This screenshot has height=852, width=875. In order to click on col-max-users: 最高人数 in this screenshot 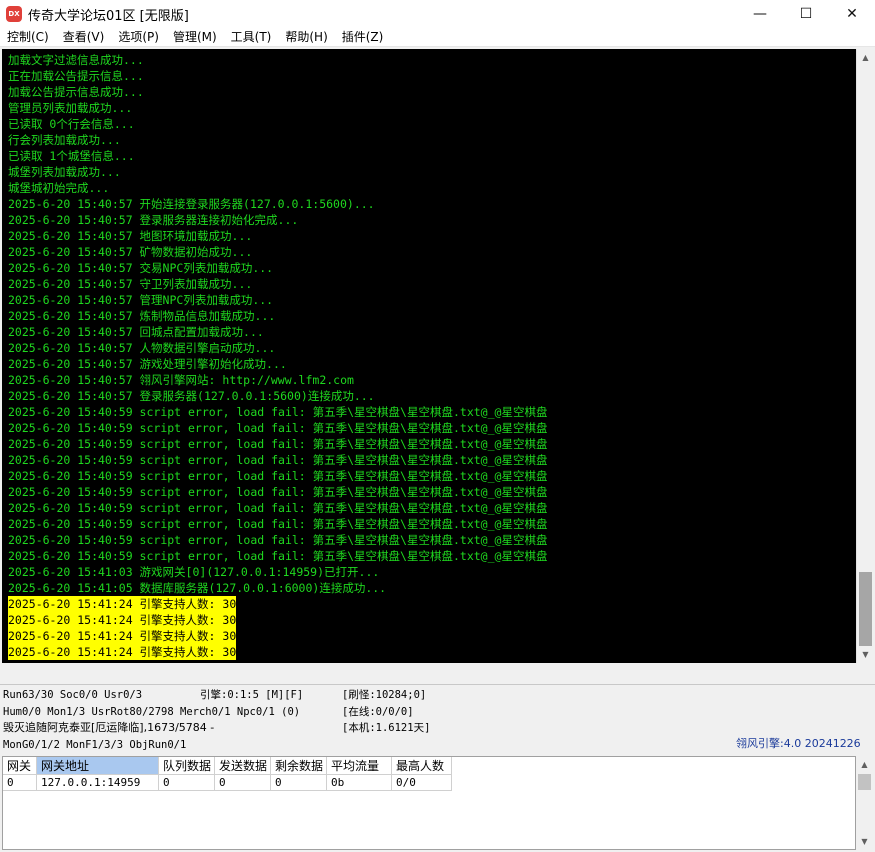, I will do `click(422, 766)`.